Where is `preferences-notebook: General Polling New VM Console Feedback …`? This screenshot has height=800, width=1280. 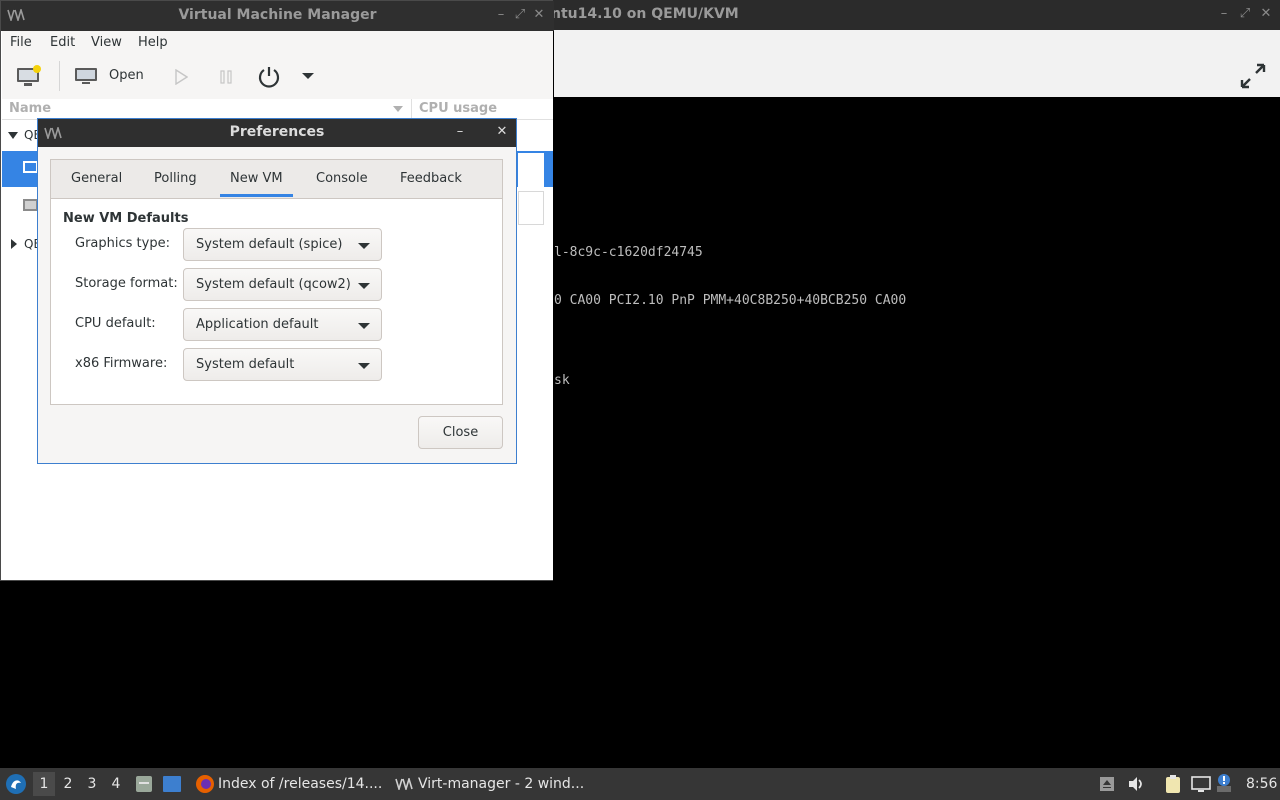
preferences-notebook: General Polling New VM Console Feedback … is located at coordinates (276, 282).